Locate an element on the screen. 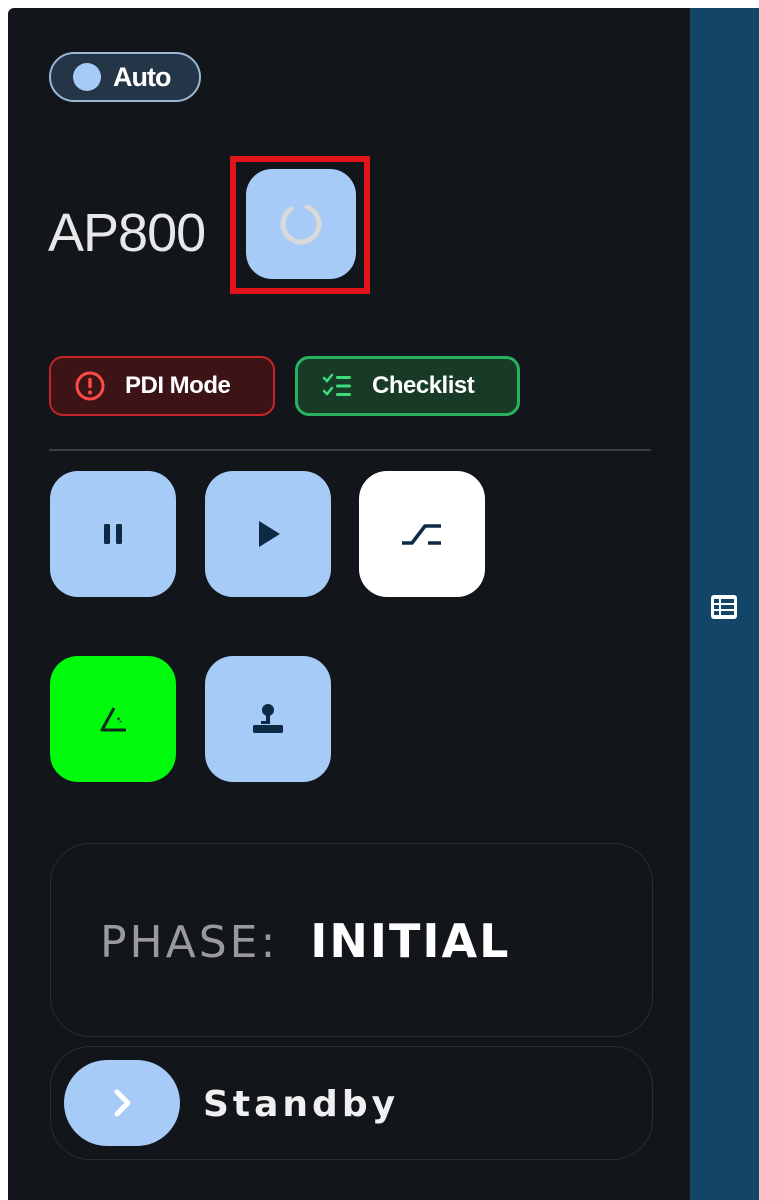 The width and height of the screenshot is (759, 1200). refresh-button is located at coordinates (301, 224).